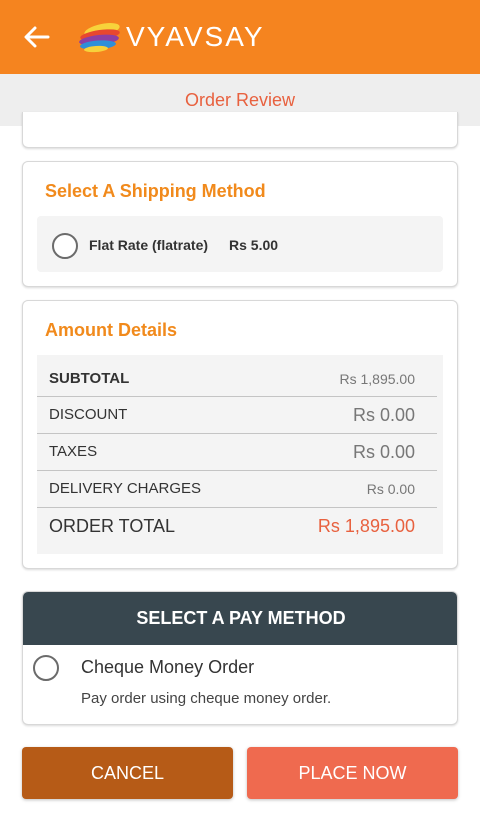  Describe the element at coordinates (65, 246) in the screenshot. I see `shipping-option-radio` at that location.